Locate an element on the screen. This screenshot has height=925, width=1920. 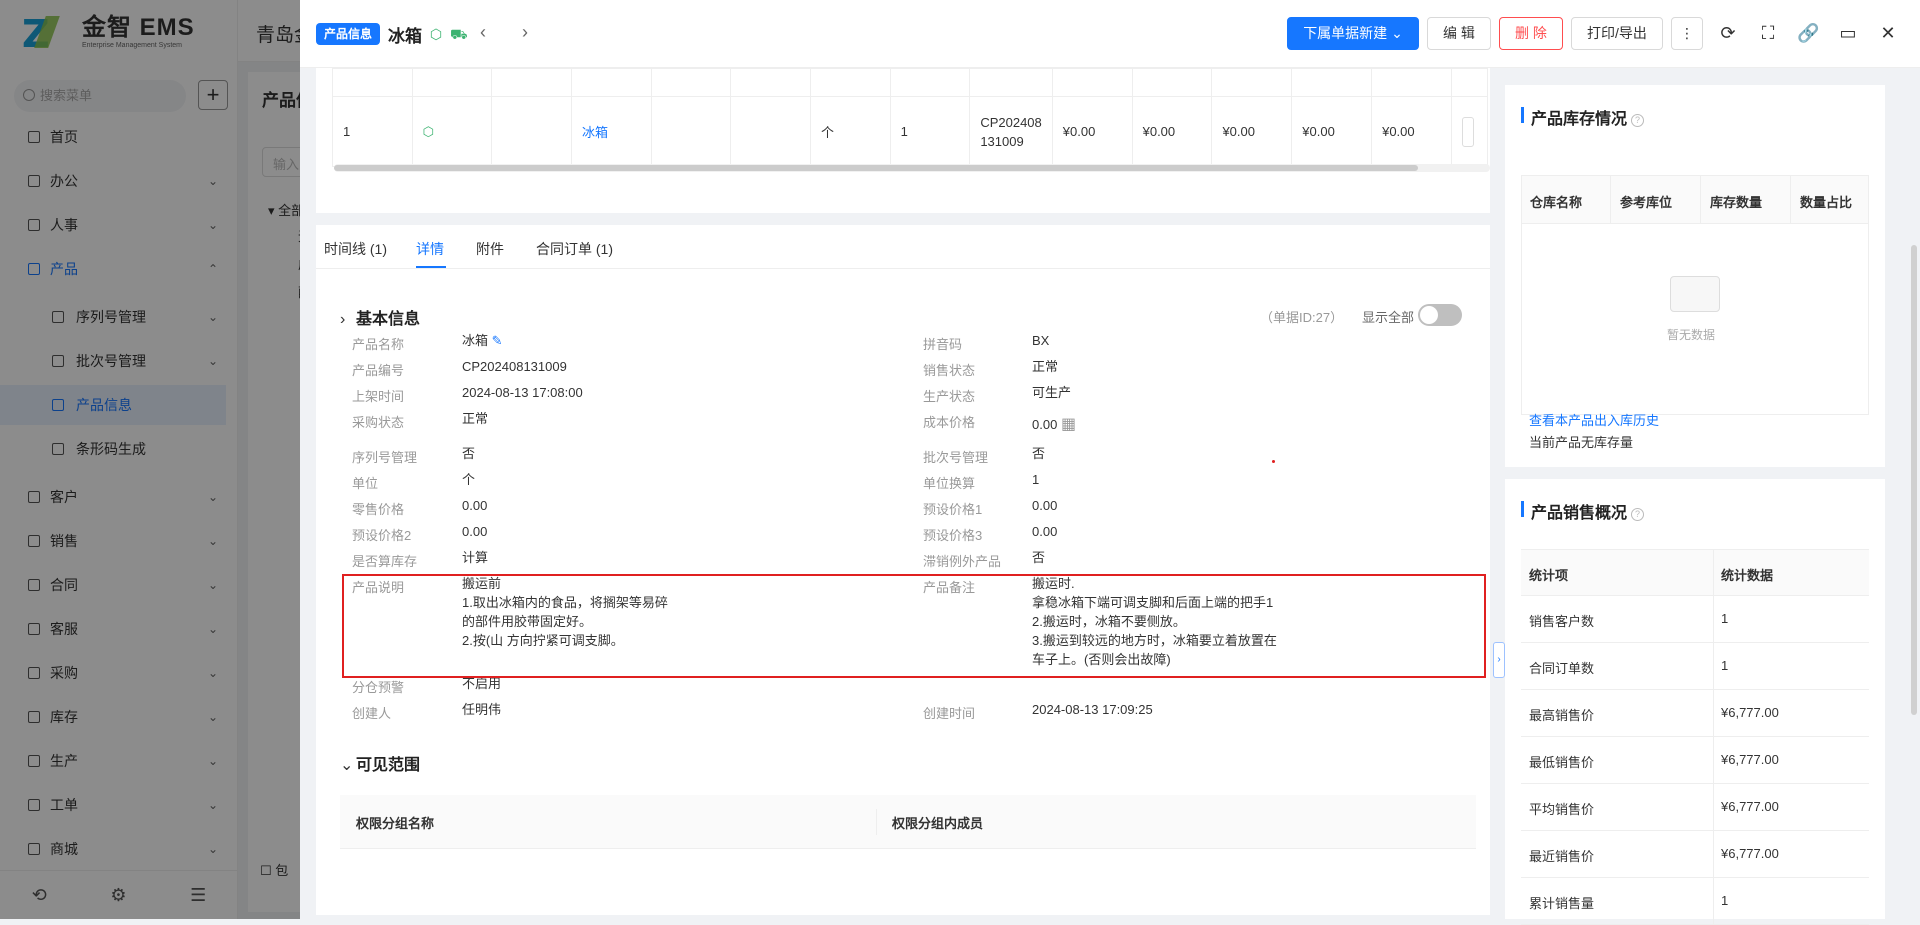
table-row: 合同订单数 1 is located at coordinates (1695, 666).